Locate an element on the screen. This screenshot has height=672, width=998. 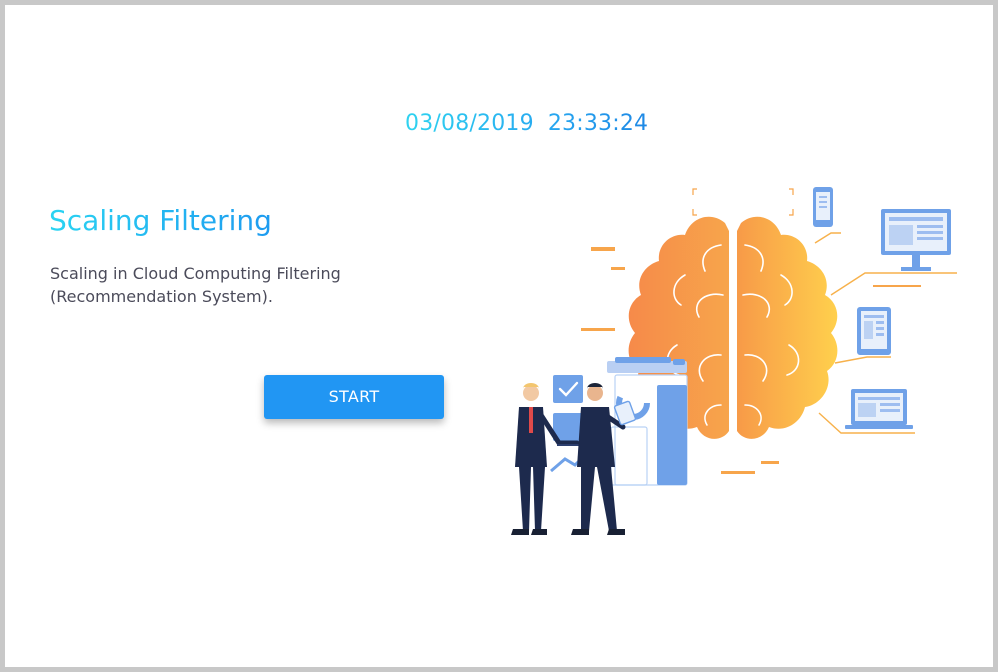
datetime-display: 03/08/2019 23:33:24 is located at coordinates (526, 123).